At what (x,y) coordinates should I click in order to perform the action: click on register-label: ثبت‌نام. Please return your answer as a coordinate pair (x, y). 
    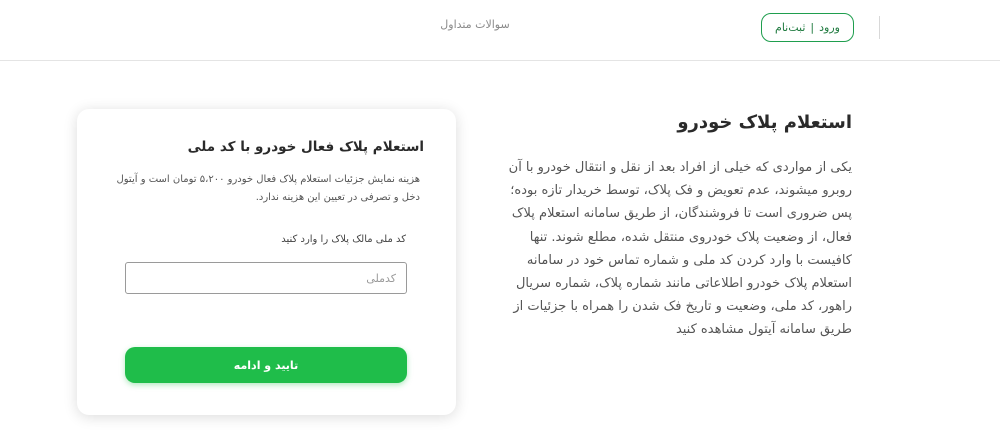
    Looking at the image, I should click on (790, 27).